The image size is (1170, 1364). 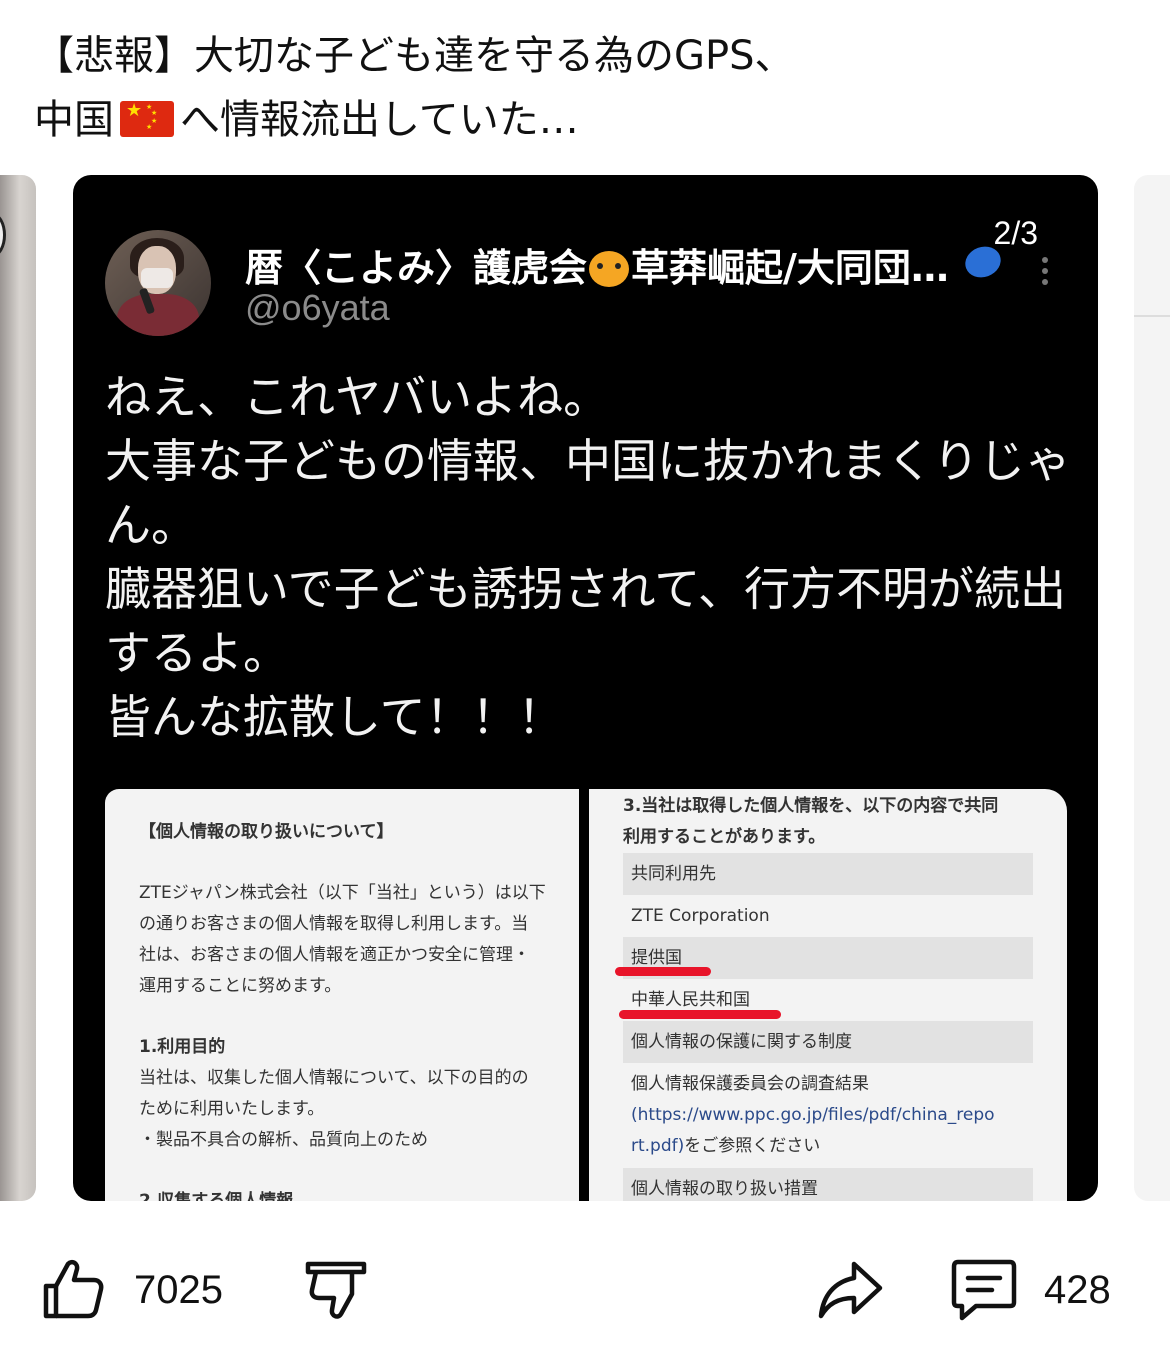 I want to click on thumbs-up-icon, so click(x=73, y=1289).